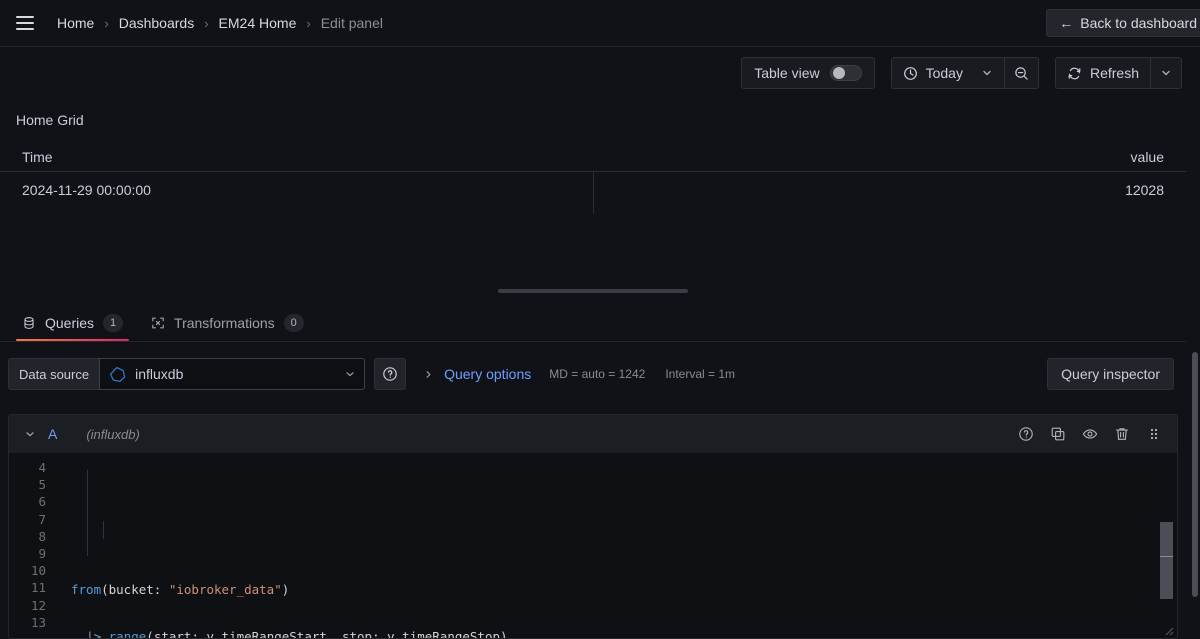 The width and height of the screenshot is (1200, 639). I want to click on datasource-help-button, so click(390, 374).